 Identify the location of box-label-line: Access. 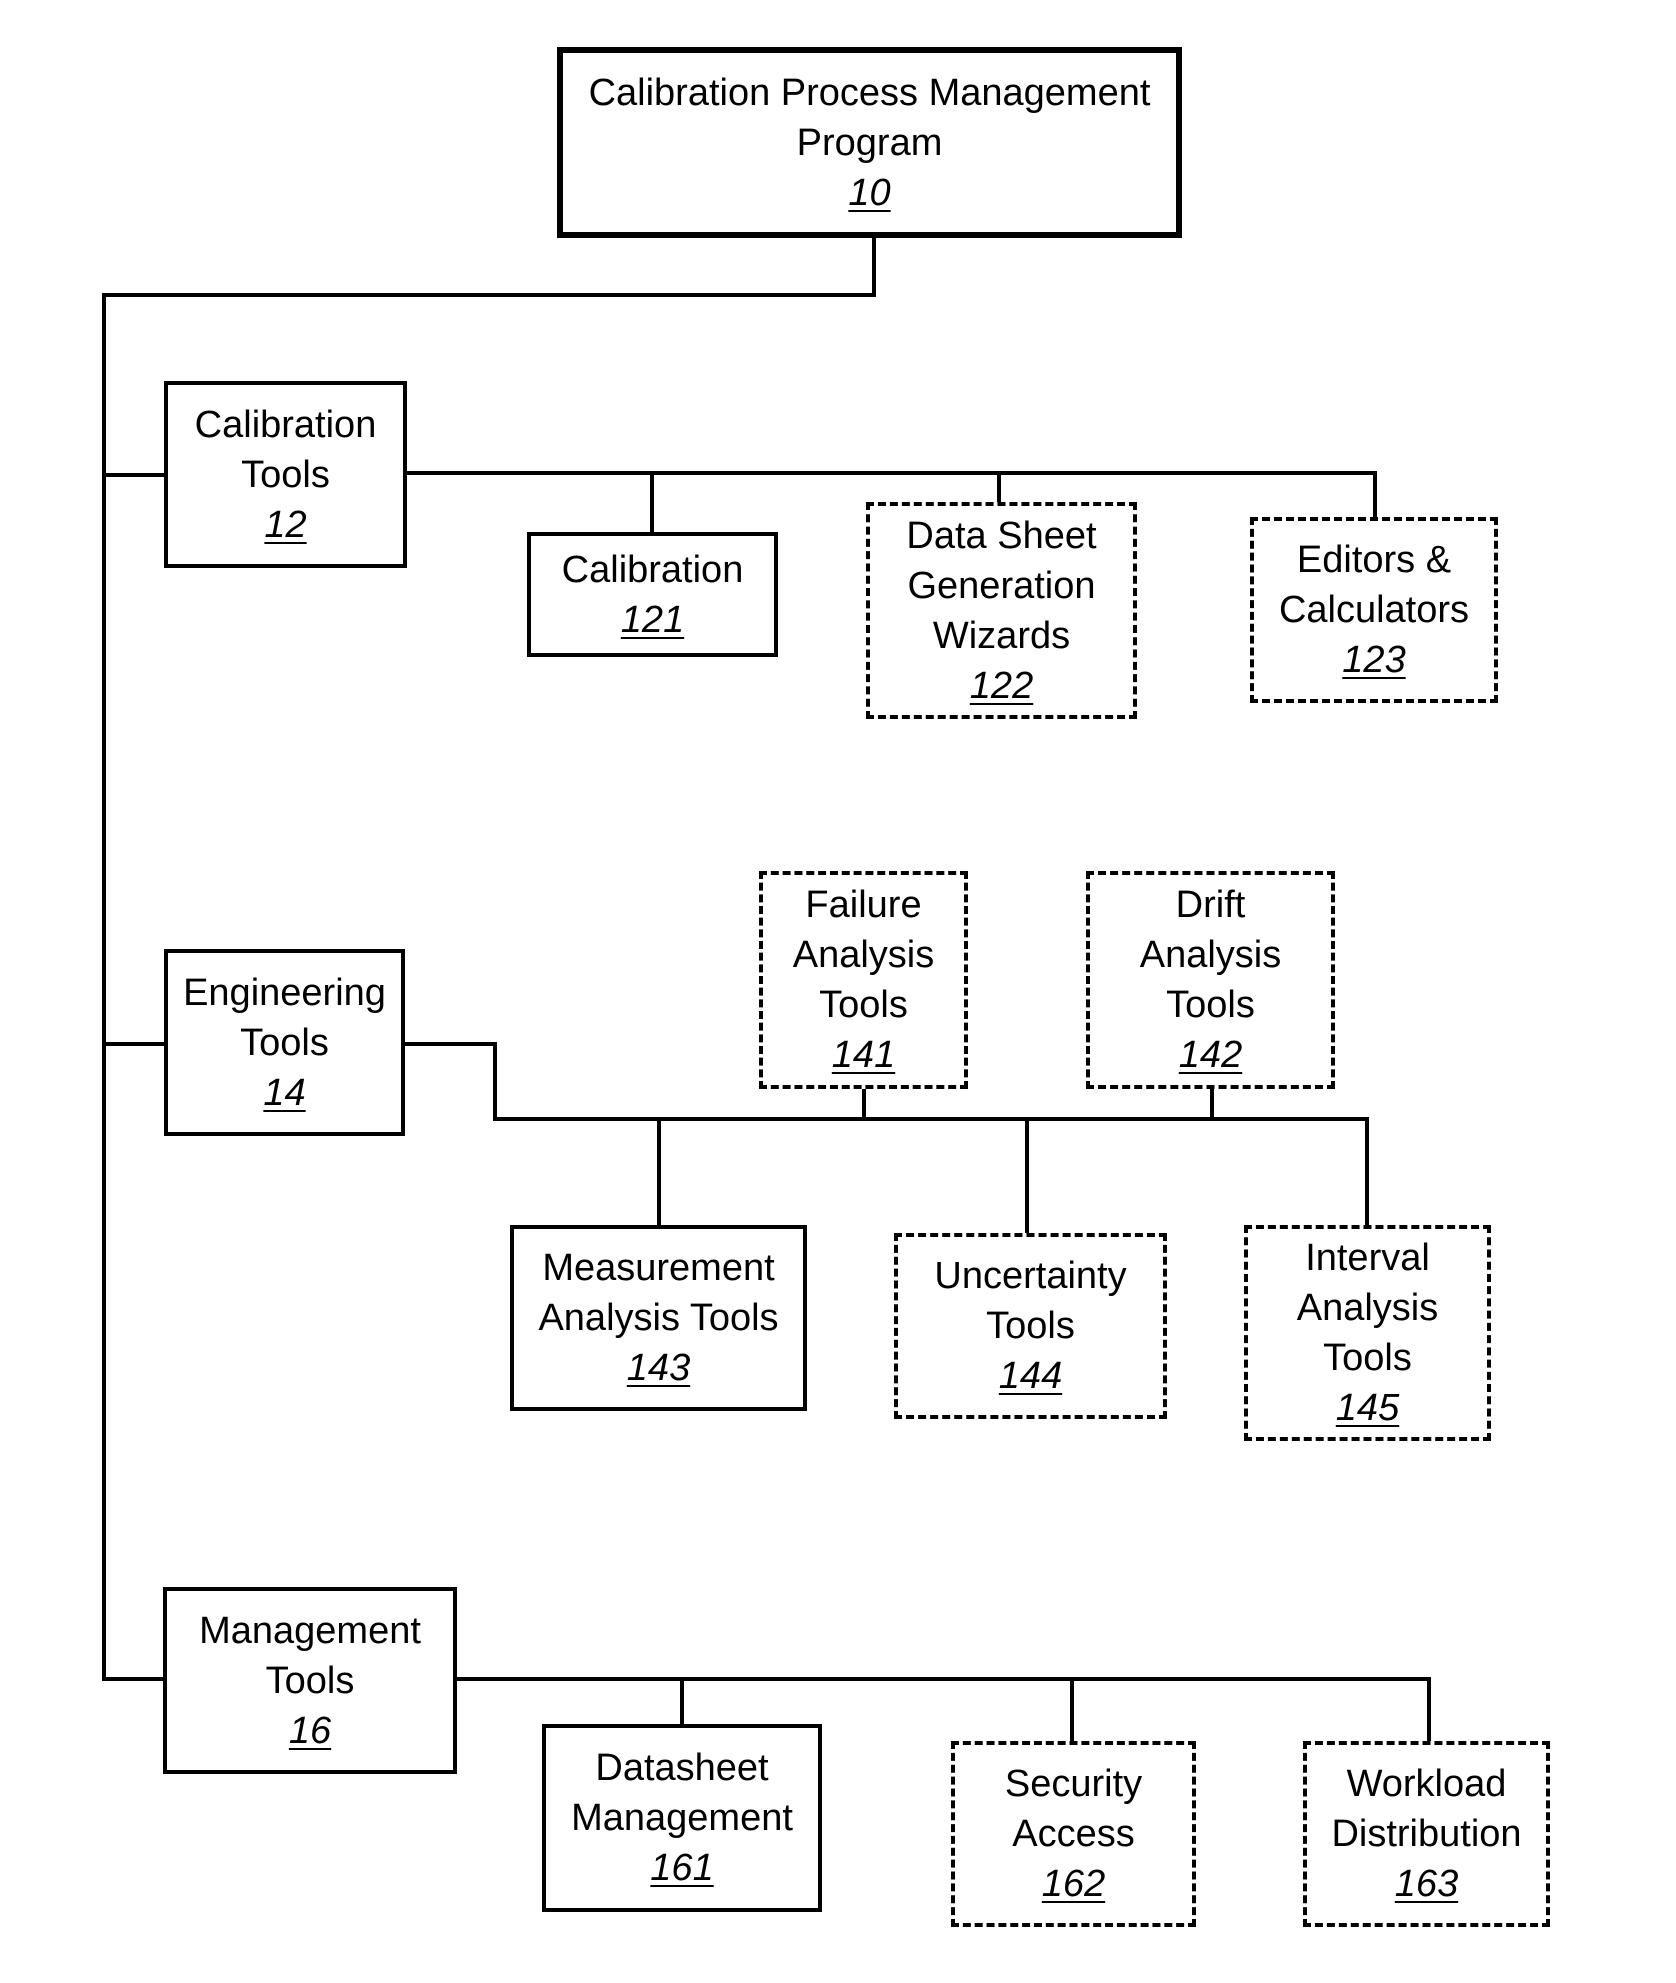
(1073, 1834).